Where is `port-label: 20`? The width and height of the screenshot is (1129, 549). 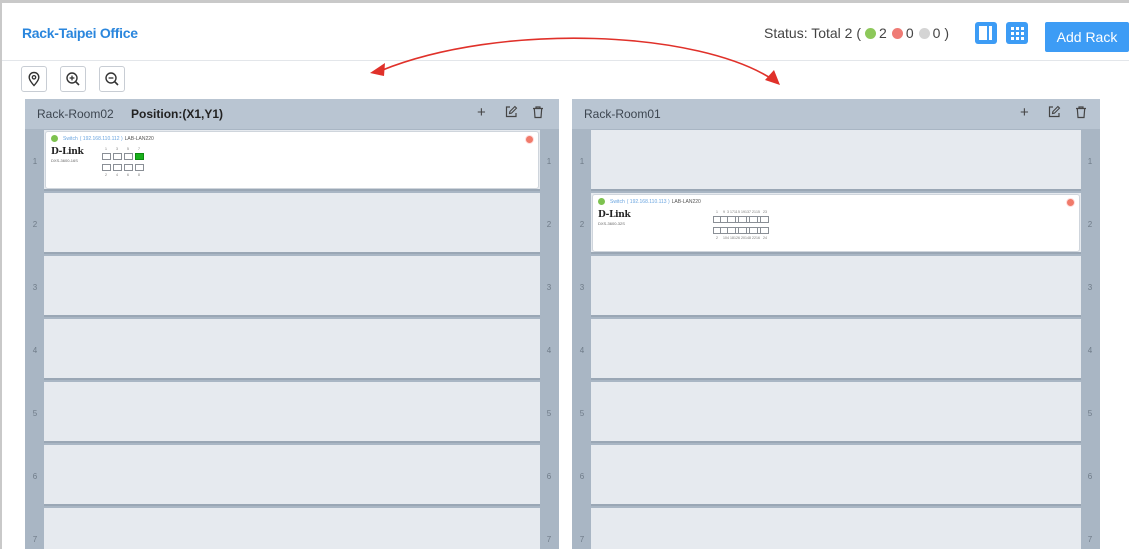 port-label: 20 is located at coordinates (743, 238).